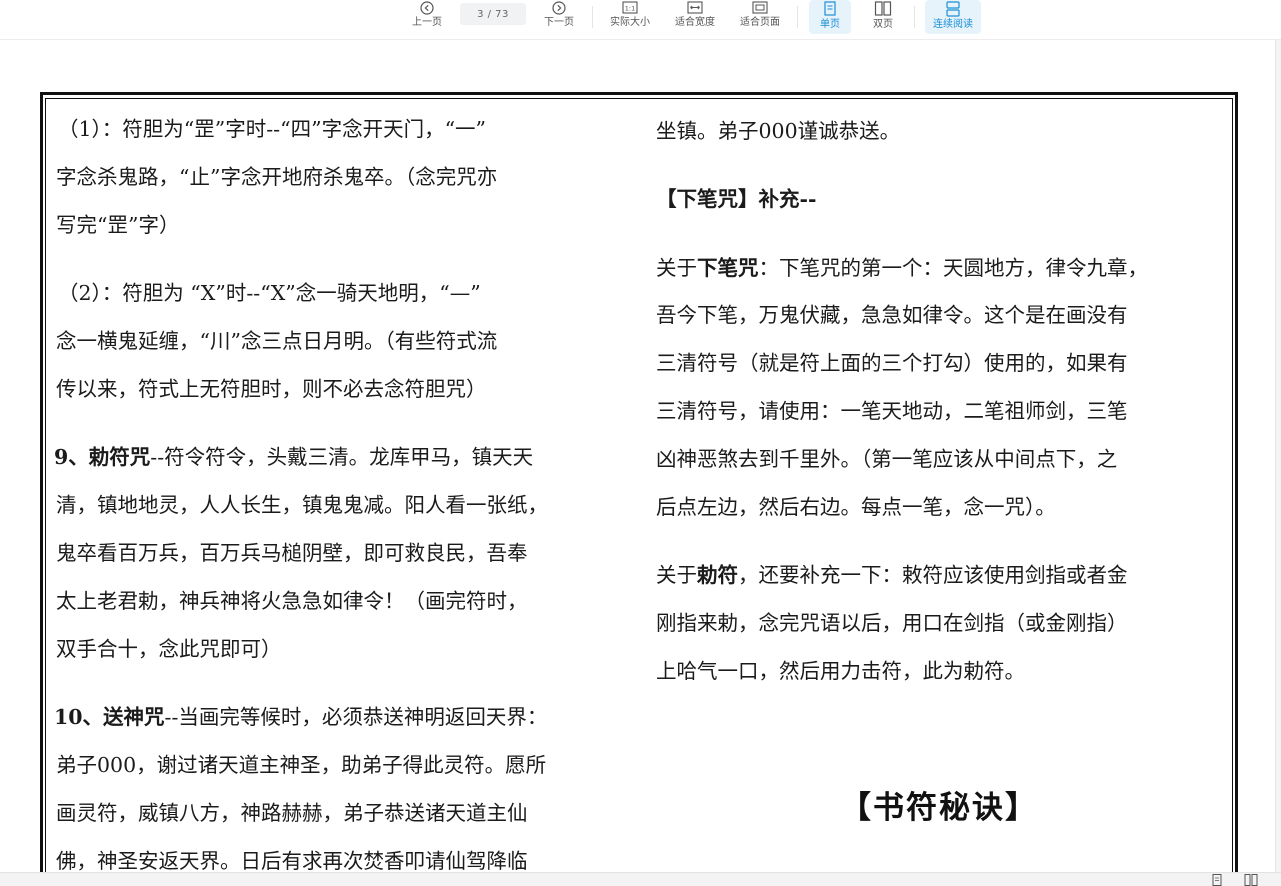 This screenshot has height=886, width=1281. Describe the element at coordinates (778, 131) in the screenshot. I see `text-line: 坐镇。弟子000谨诚恭送。` at that location.